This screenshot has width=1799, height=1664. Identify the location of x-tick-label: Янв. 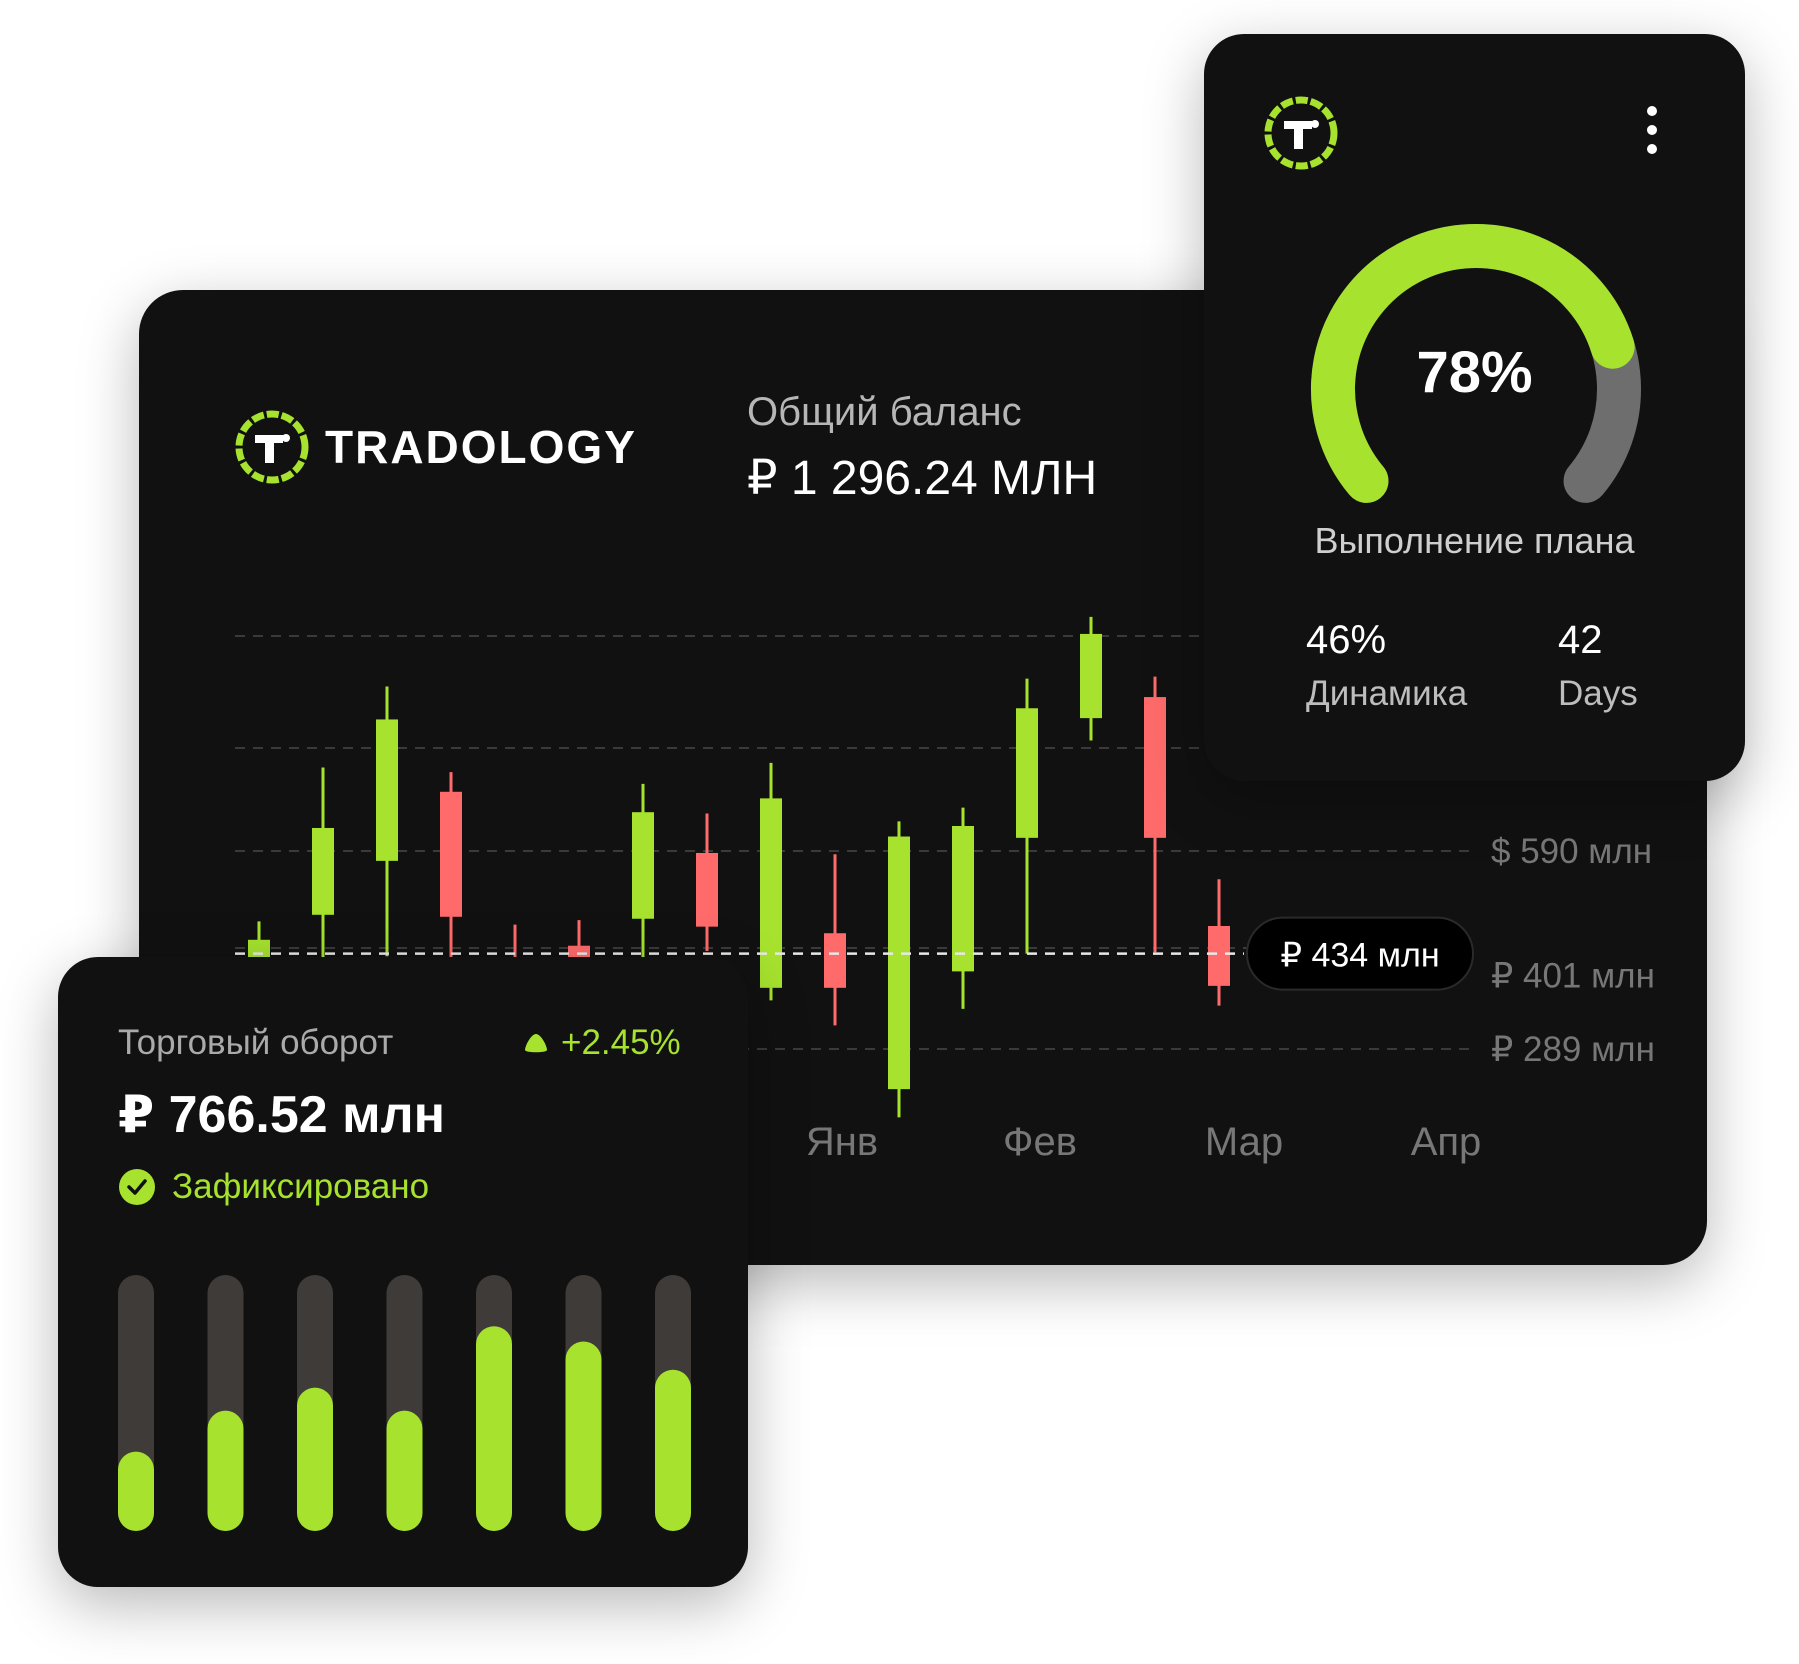
(842, 1142).